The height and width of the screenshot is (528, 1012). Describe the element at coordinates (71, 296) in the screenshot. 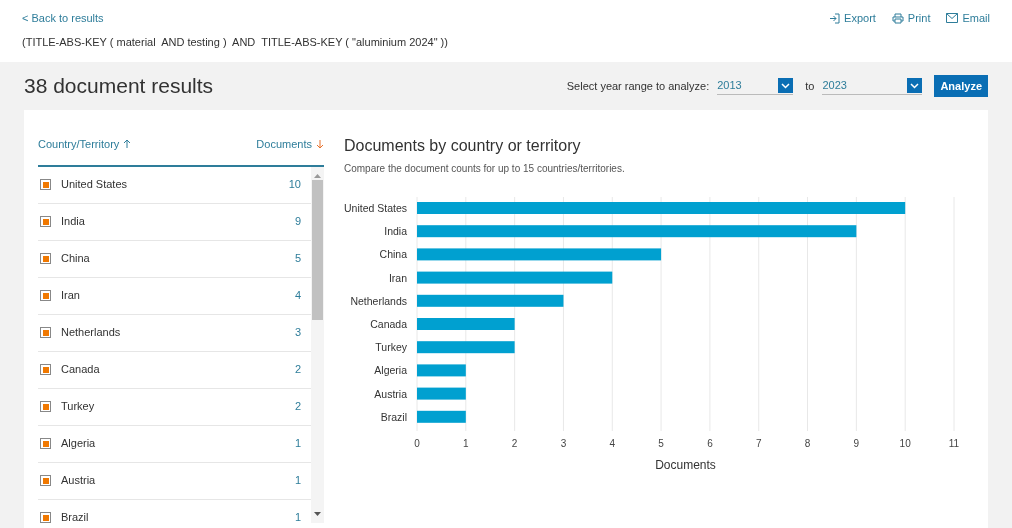

I see `country-name: Iran` at that location.